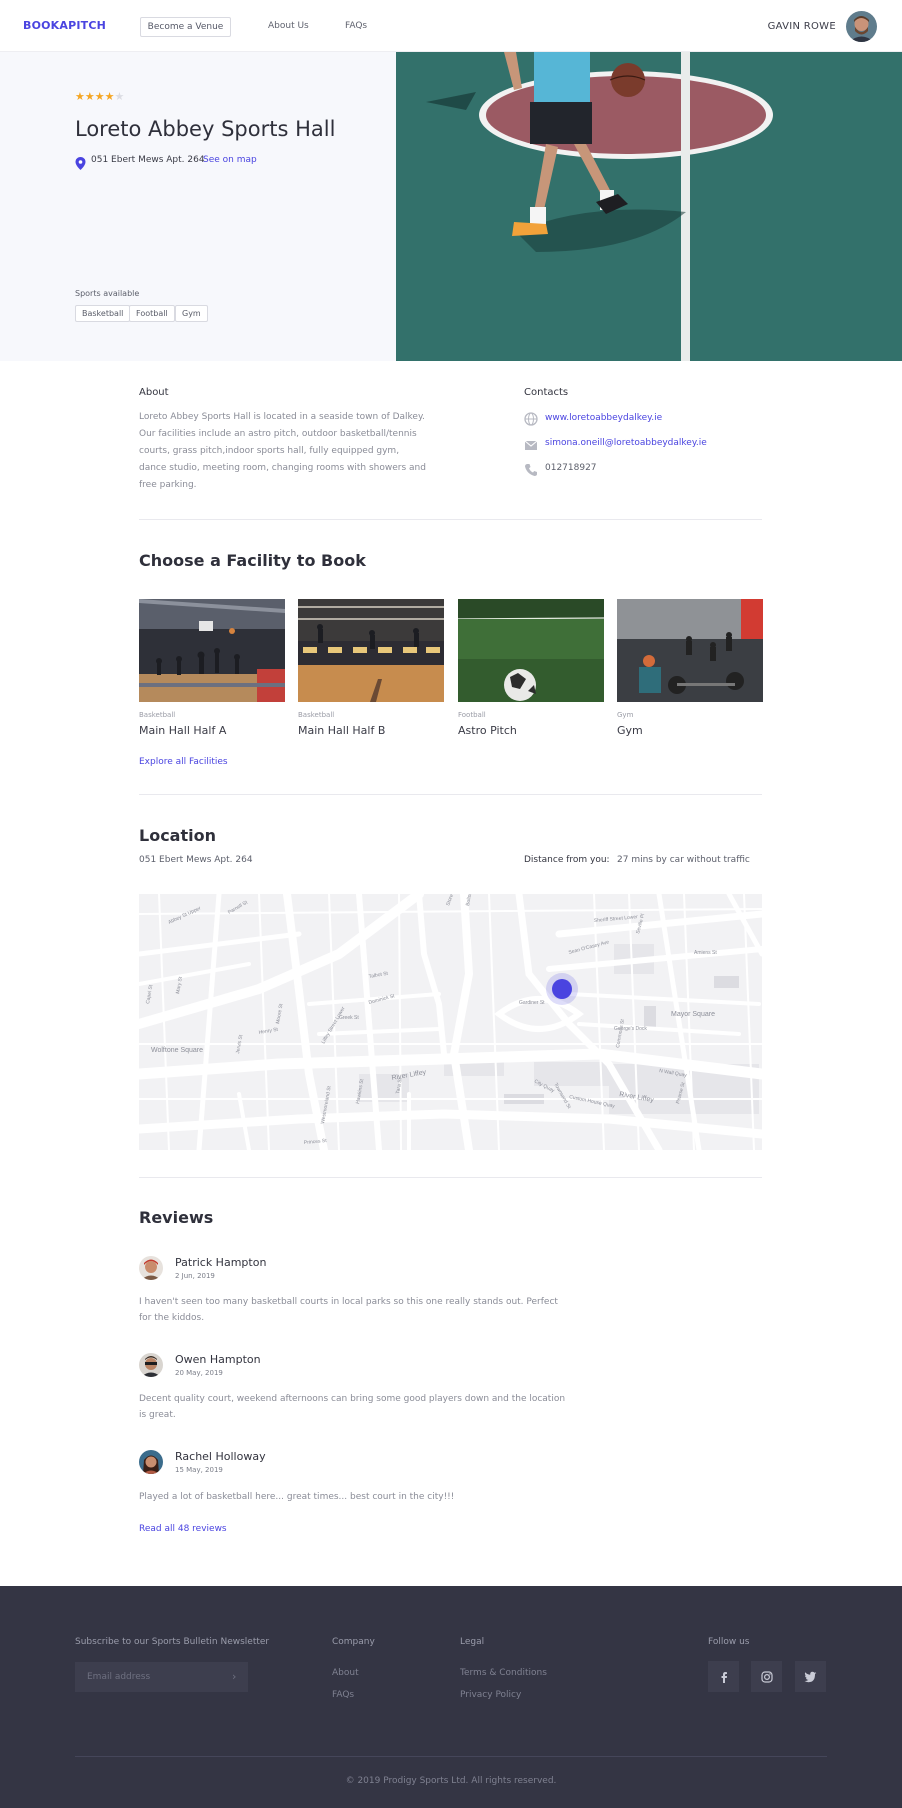 This screenshot has height=1808, width=902. Describe the element at coordinates (705, 953) in the screenshot. I see `map-street-label: Amiens St` at that location.